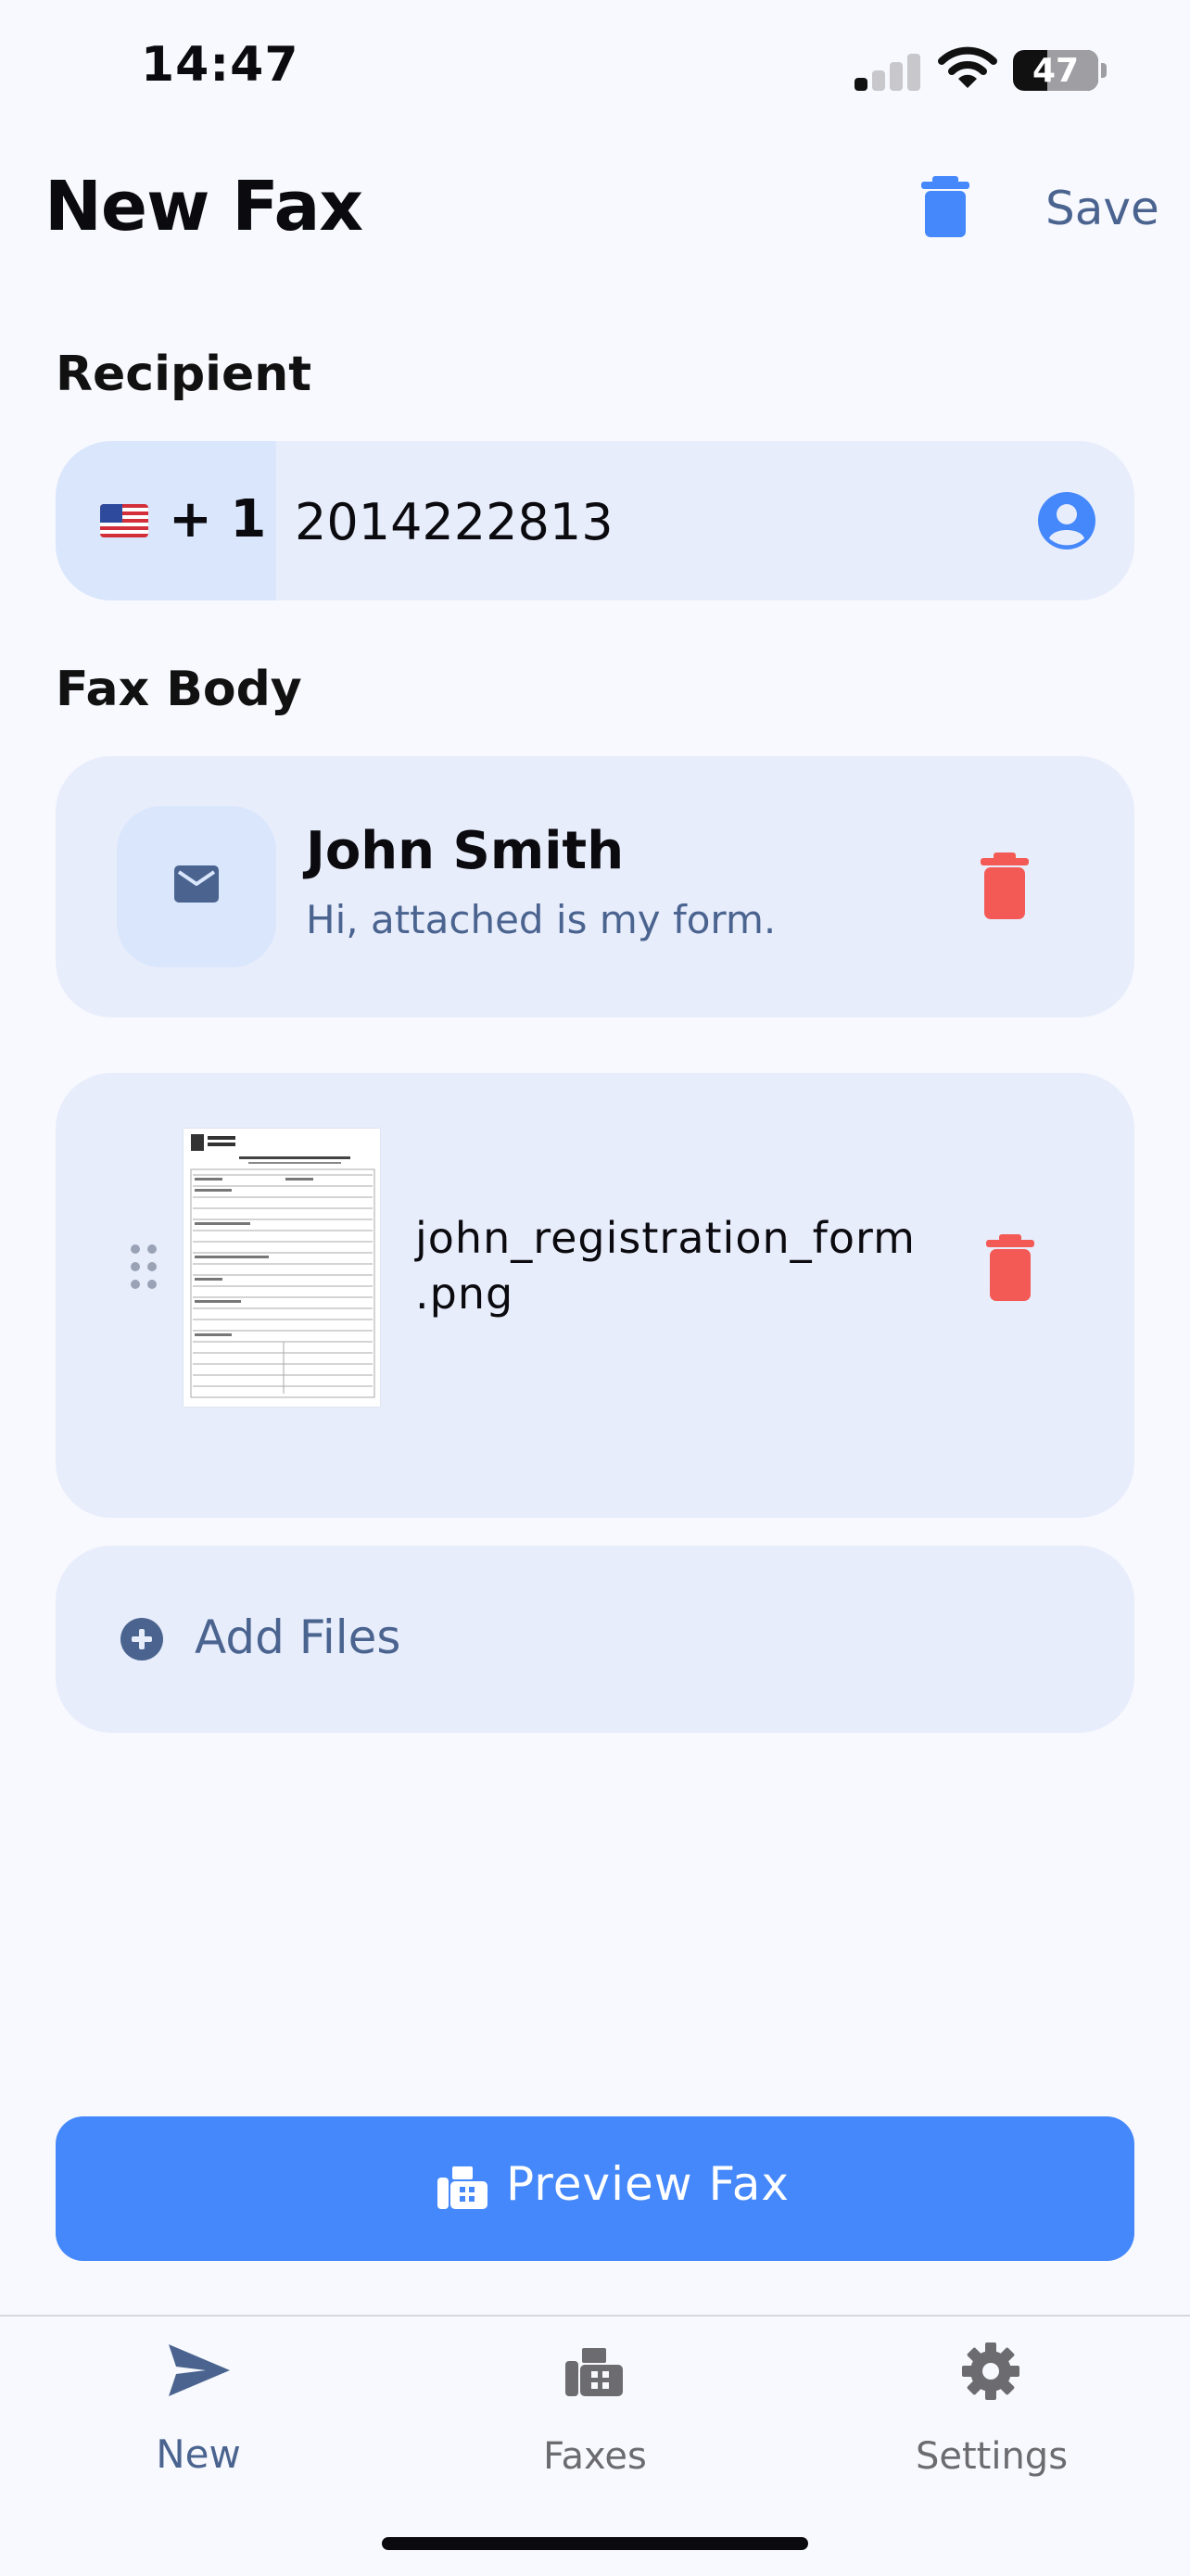 Image resolution: width=1190 pixels, height=2576 pixels. What do you see at coordinates (141, 1640) in the screenshot?
I see `plus-circle-icon` at bounding box center [141, 1640].